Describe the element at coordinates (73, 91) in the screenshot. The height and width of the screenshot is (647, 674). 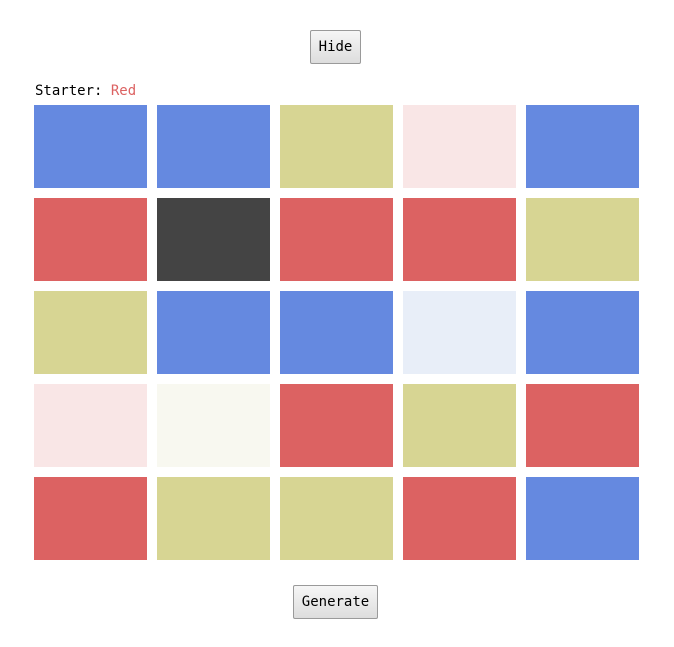
I see `starter-label: Starter:` at that location.